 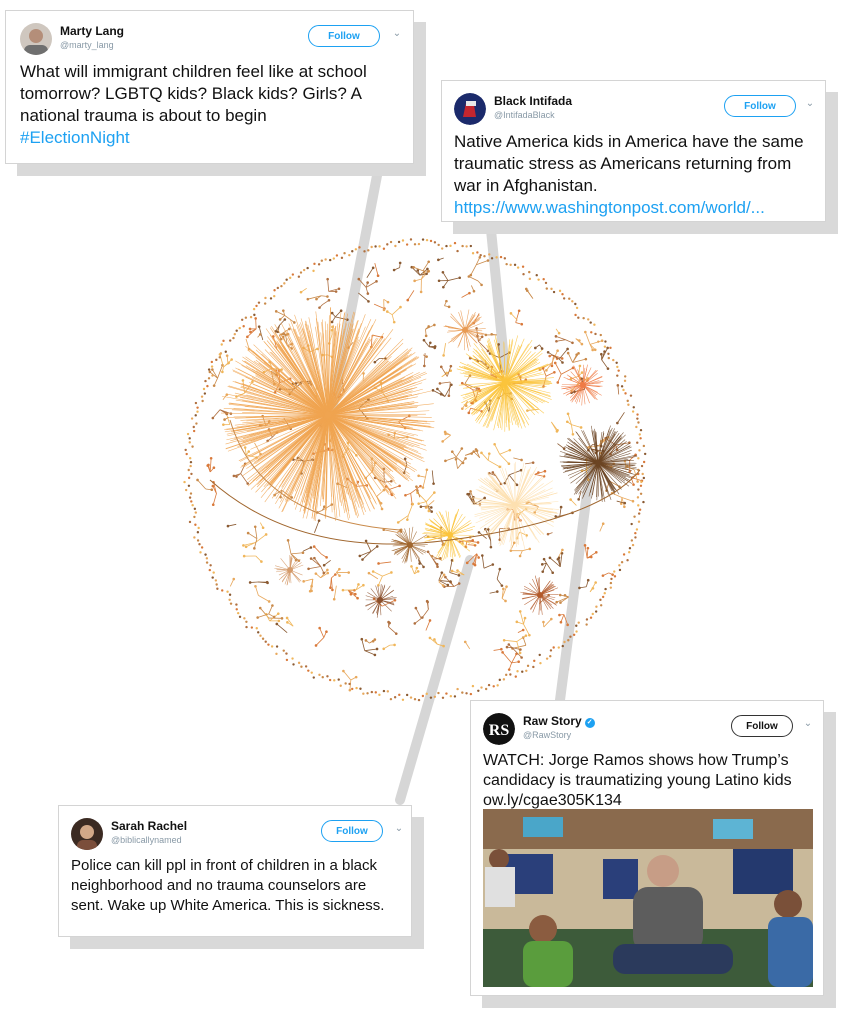 What do you see at coordinates (92, 31) in the screenshot?
I see `author-name: Marty Lang` at bounding box center [92, 31].